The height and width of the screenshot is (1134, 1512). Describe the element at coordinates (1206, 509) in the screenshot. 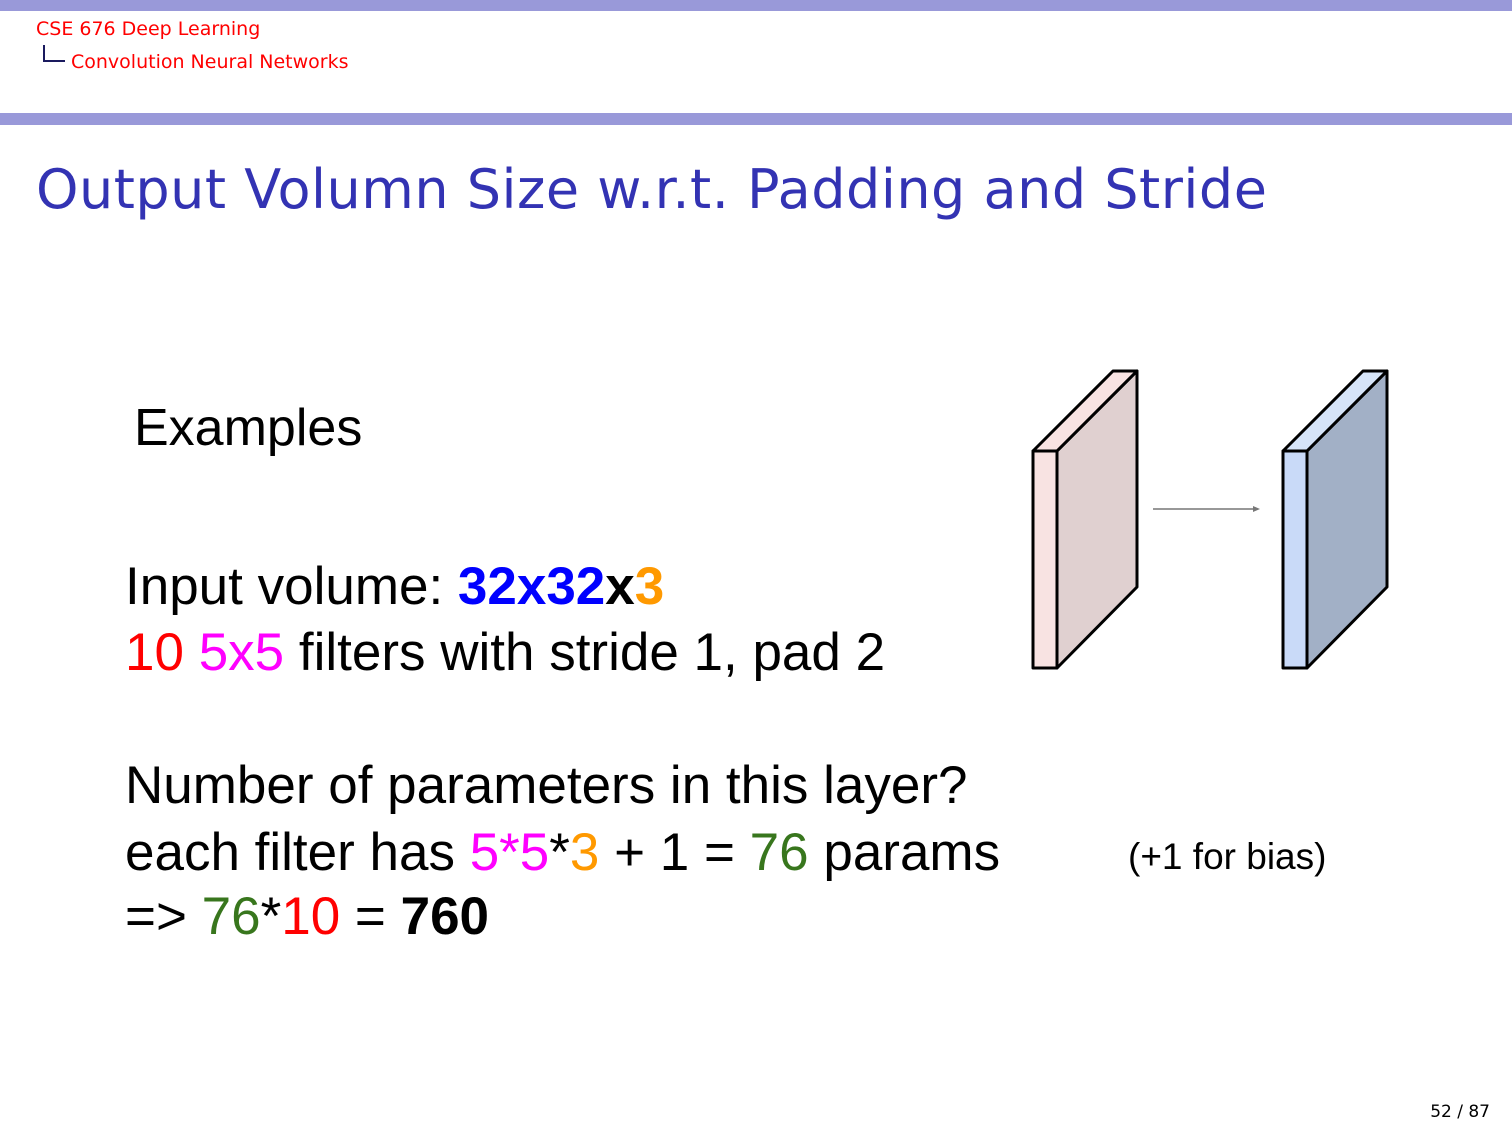

I see `arrow` at that location.